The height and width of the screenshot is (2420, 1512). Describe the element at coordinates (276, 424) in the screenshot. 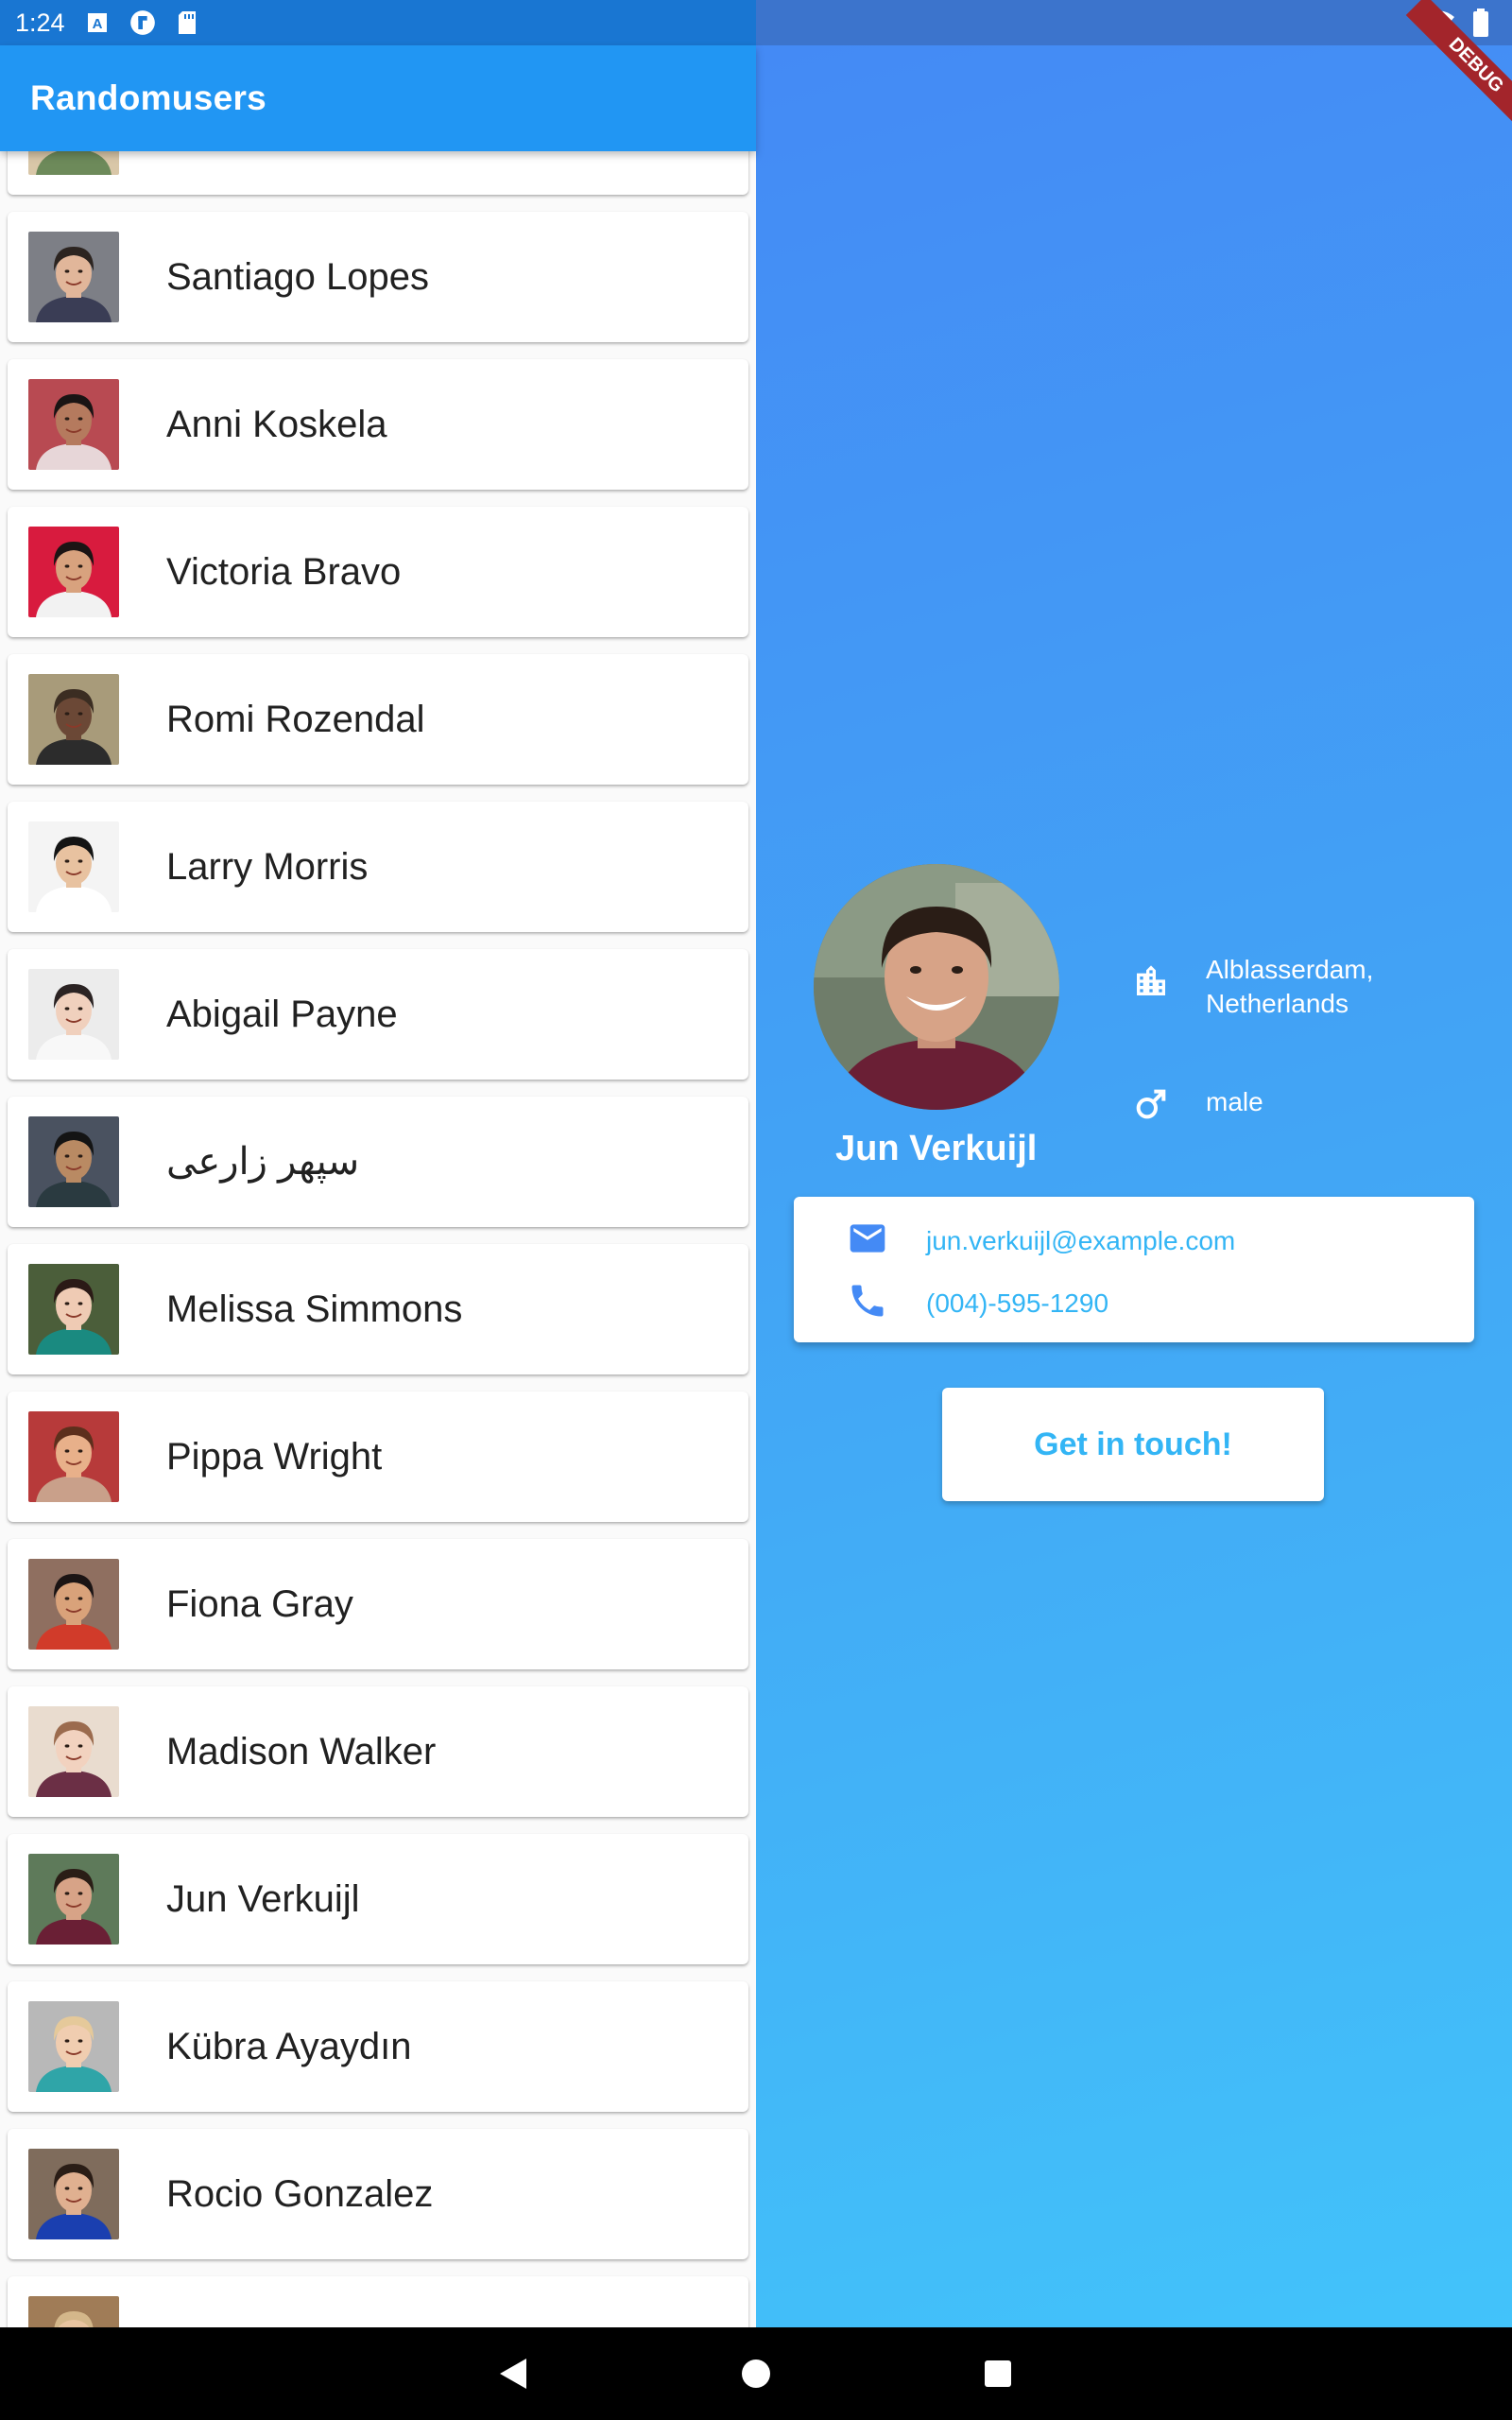

I see `user-name: Anni Koskela` at that location.